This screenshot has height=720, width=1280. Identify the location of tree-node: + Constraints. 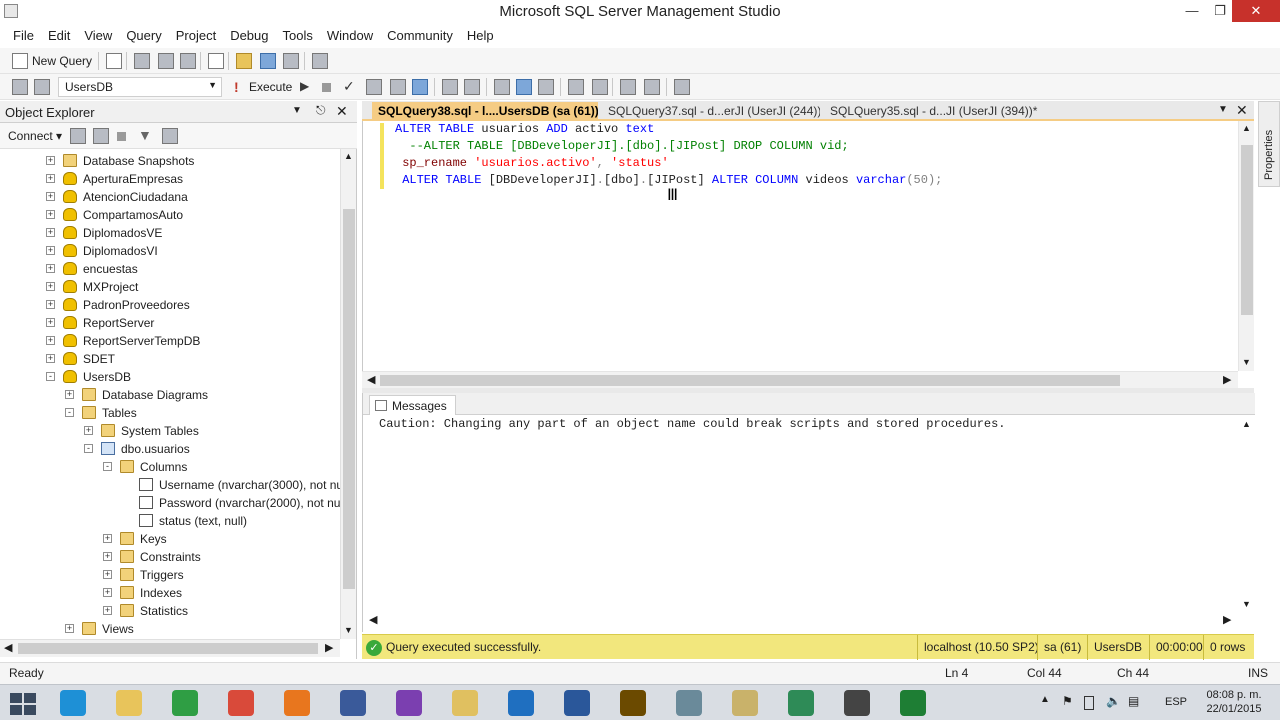
(170, 557).